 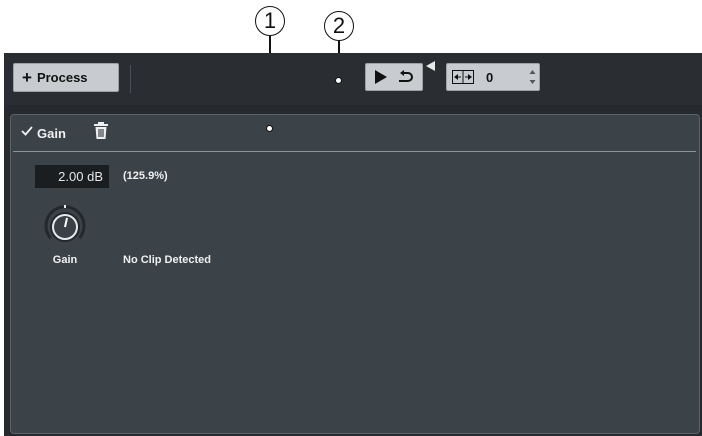 I want to click on clip-status: No Clip Detected, so click(x=167, y=260).